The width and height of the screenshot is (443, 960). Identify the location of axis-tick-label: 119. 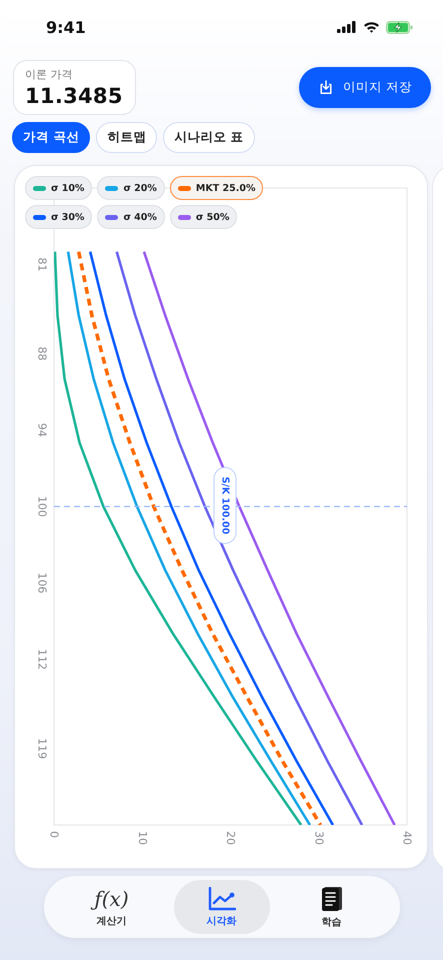
(42, 749).